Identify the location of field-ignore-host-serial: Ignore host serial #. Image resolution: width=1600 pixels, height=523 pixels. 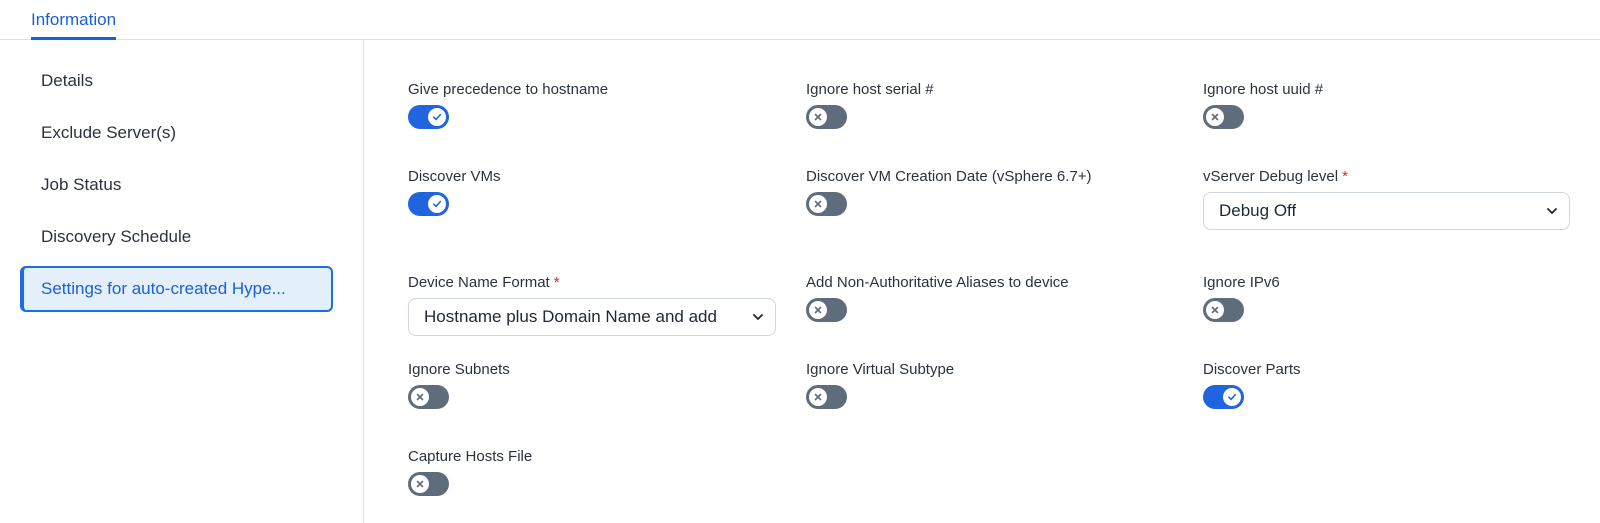
(870, 89).